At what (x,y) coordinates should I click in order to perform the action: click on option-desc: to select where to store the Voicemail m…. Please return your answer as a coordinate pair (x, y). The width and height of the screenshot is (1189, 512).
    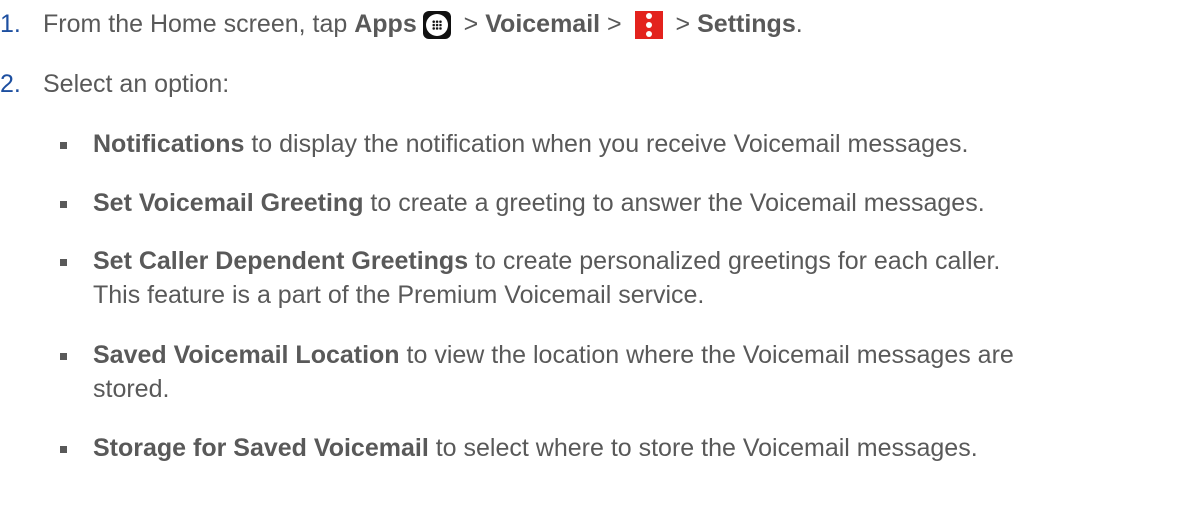
    Looking at the image, I should click on (703, 448).